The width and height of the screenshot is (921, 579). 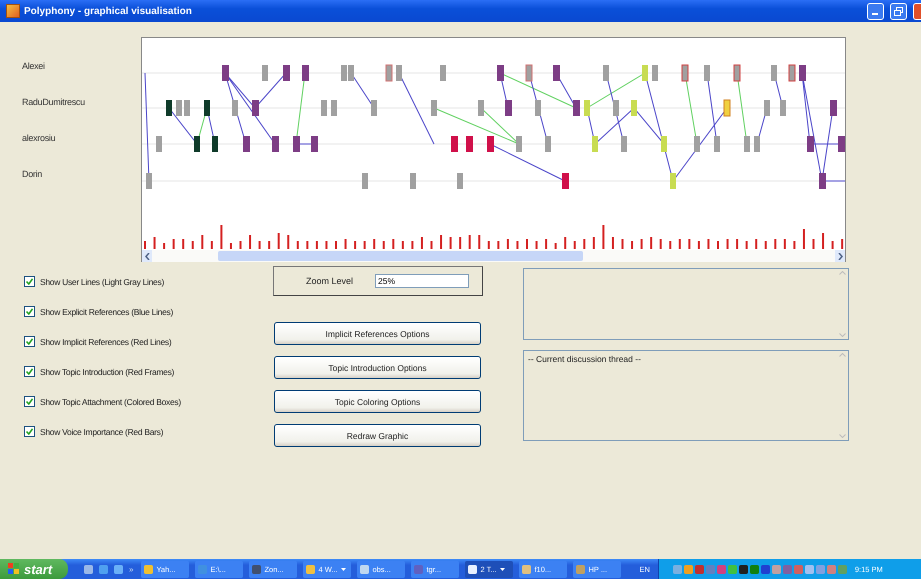 What do you see at coordinates (422, 281) in the screenshot?
I see `zoom-level-input: 25%` at bounding box center [422, 281].